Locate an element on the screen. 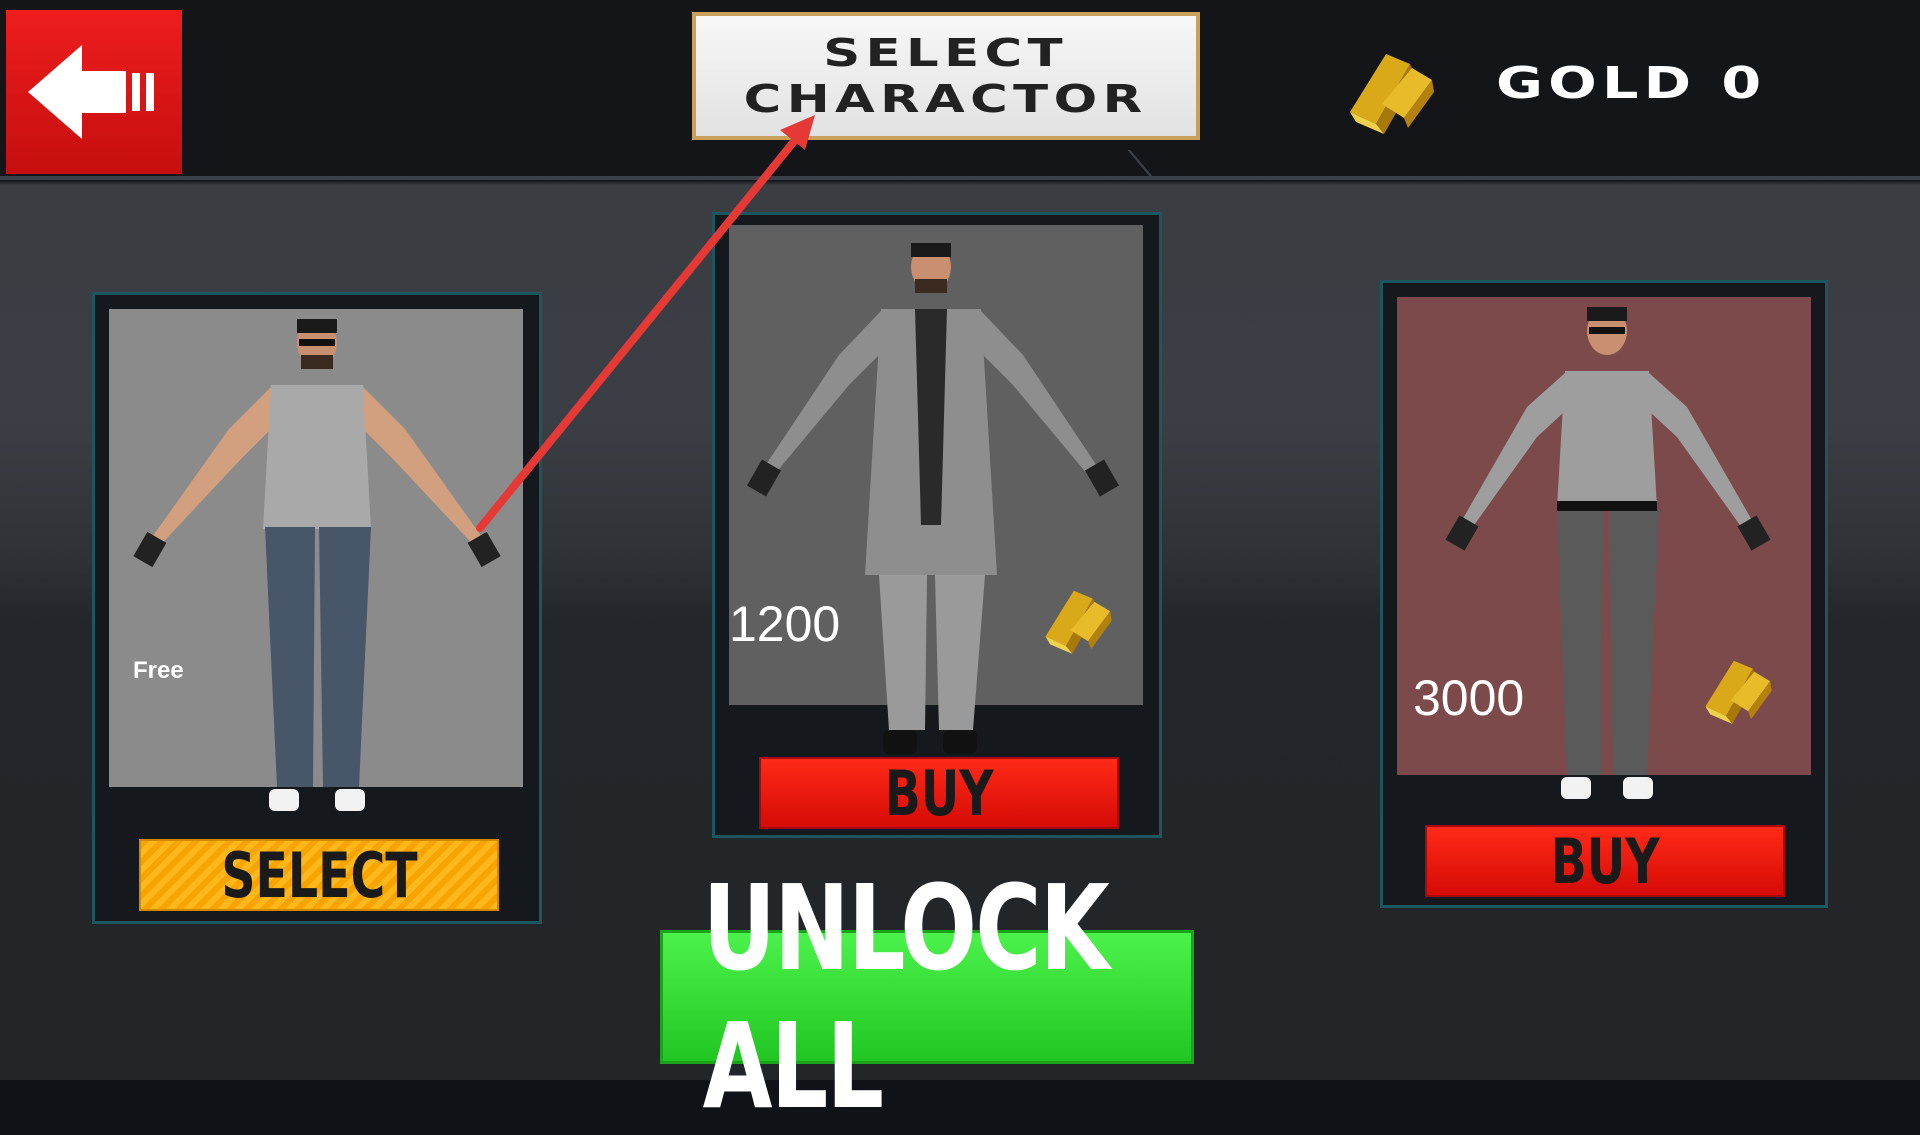 Image resolution: width=1920 pixels, height=1135 pixels. price-label-free: Free is located at coordinates (158, 670).